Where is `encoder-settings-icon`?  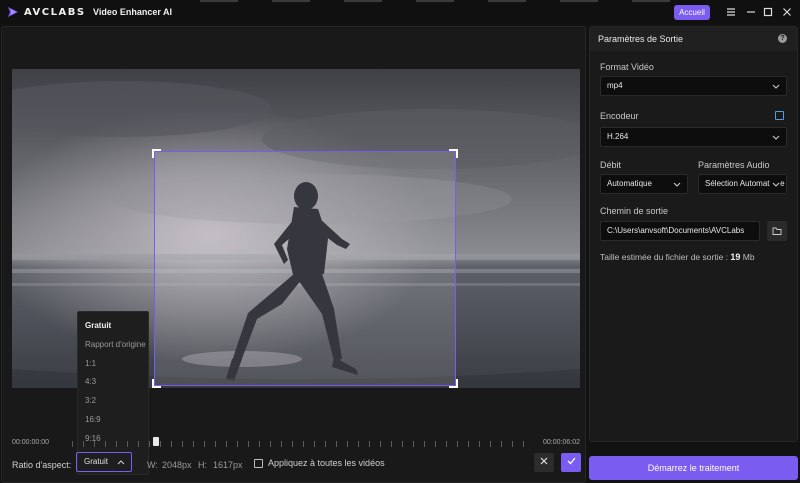 encoder-settings-icon is located at coordinates (779, 115).